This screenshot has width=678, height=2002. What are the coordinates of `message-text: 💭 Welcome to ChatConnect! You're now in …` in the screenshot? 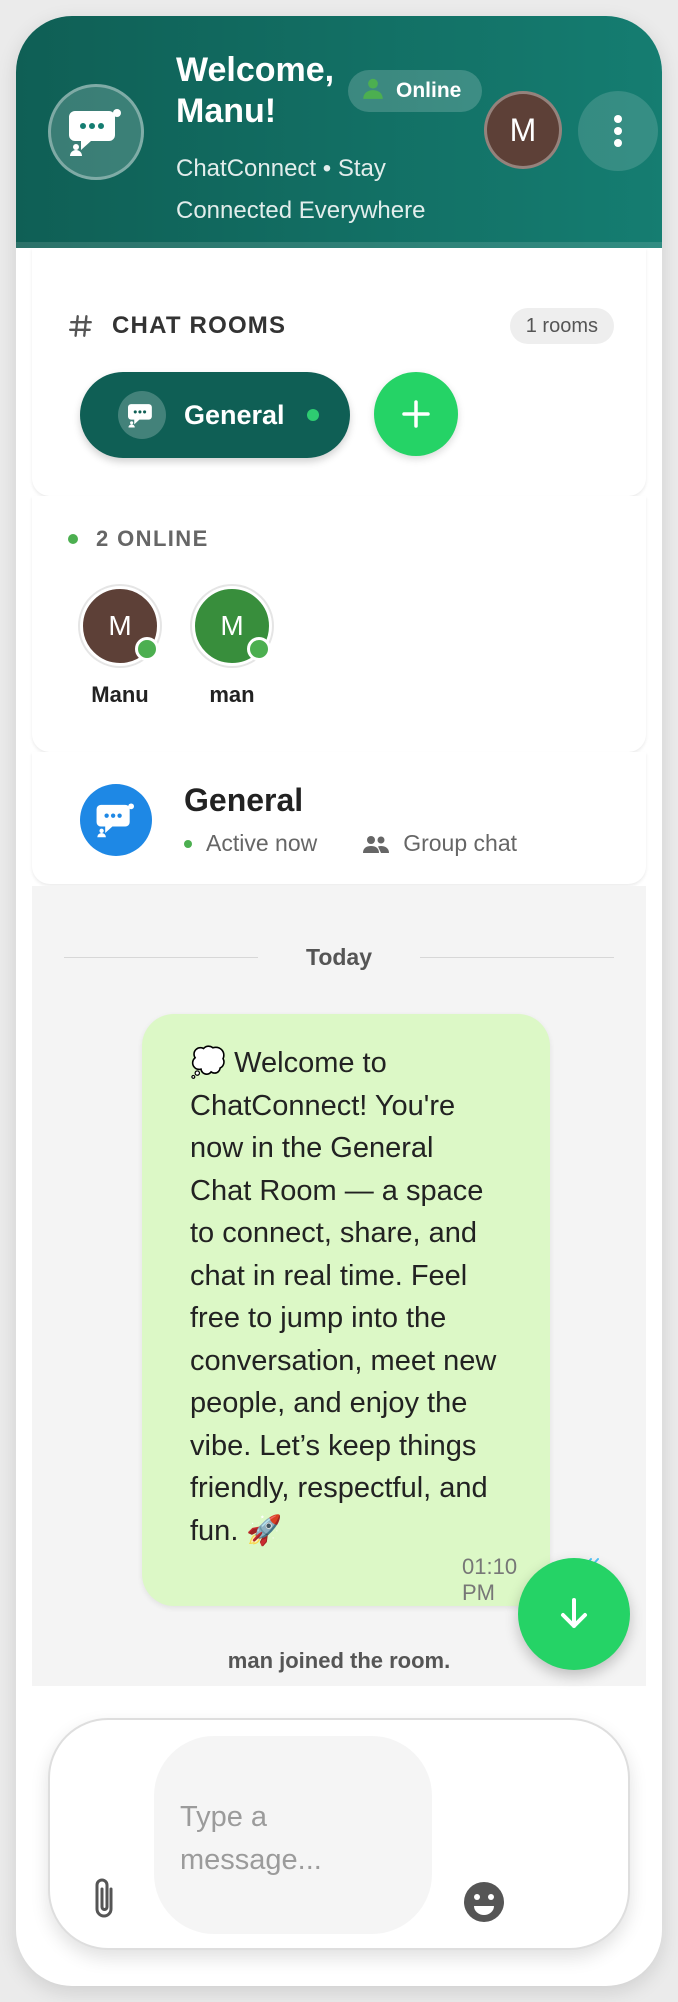 It's located at (343, 1297).